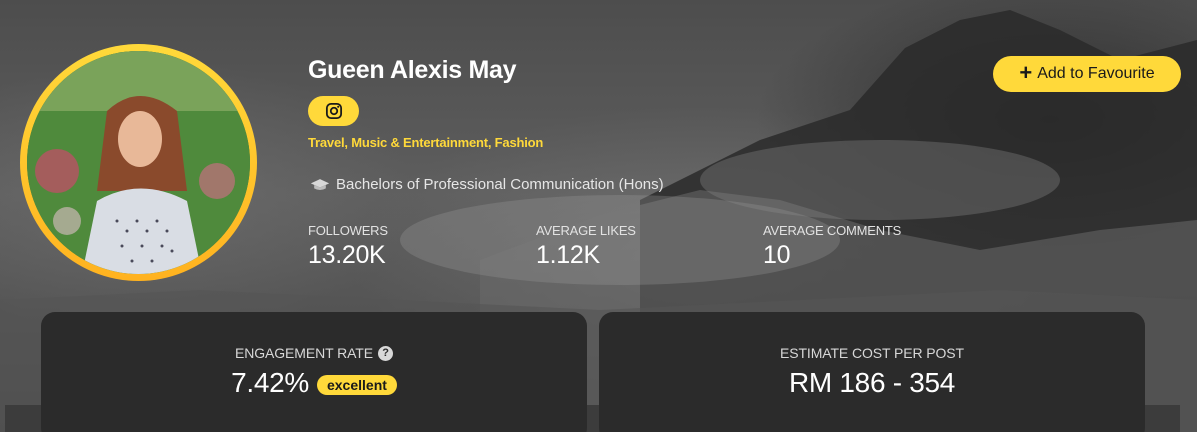 The width and height of the screenshot is (1197, 432). I want to click on add-to-favourite-label: Add to Favourite, so click(1096, 73).